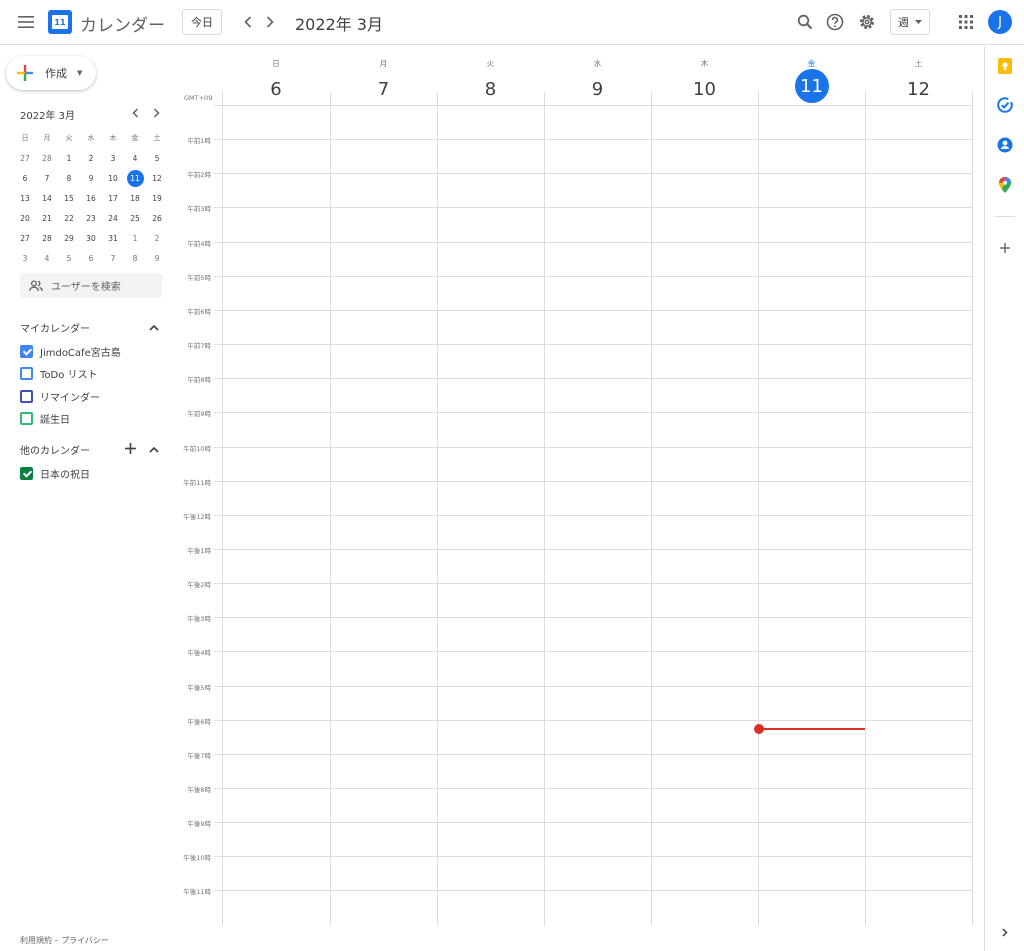  What do you see at coordinates (25, 198) in the screenshot?
I see `mini-calendar-day: 13` at bounding box center [25, 198].